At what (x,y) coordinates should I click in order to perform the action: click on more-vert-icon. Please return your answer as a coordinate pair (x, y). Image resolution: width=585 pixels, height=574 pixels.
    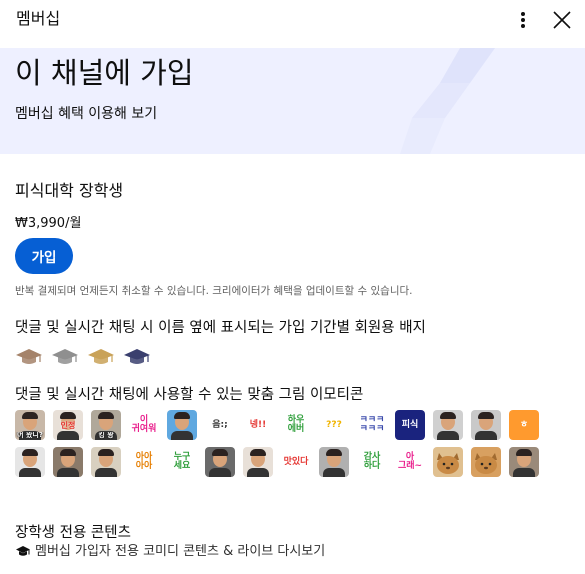
    Looking at the image, I should click on (523, 20).